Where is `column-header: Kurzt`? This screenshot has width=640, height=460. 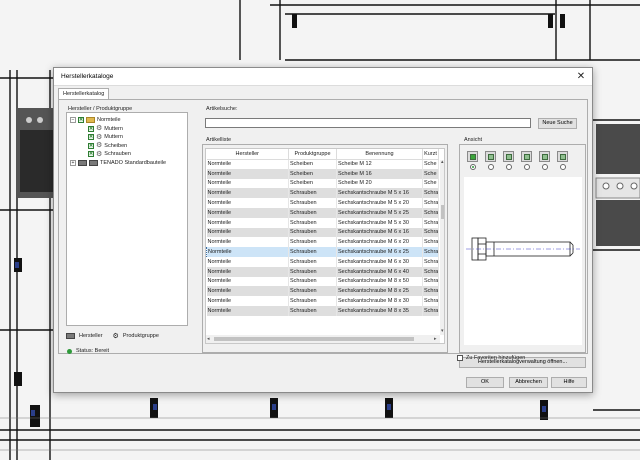
column-header: Kurzt is located at coordinates (430, 154).